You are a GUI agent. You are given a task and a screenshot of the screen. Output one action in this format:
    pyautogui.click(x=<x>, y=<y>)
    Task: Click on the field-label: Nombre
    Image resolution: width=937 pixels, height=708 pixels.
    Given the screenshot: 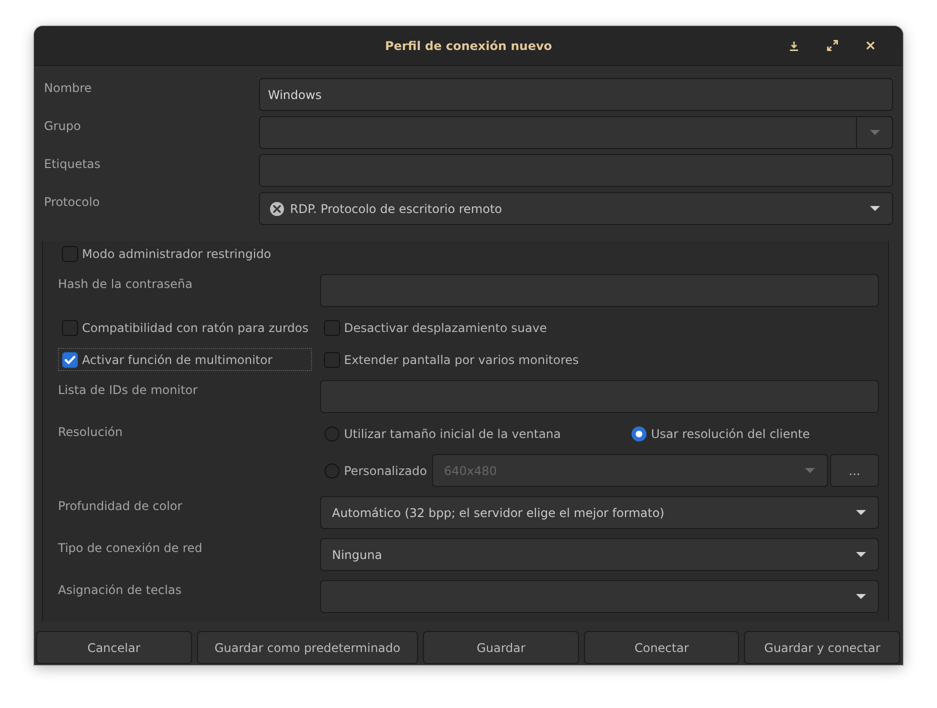 What is the action you would take?
    pyautogui.click(x=68, y=88)
    